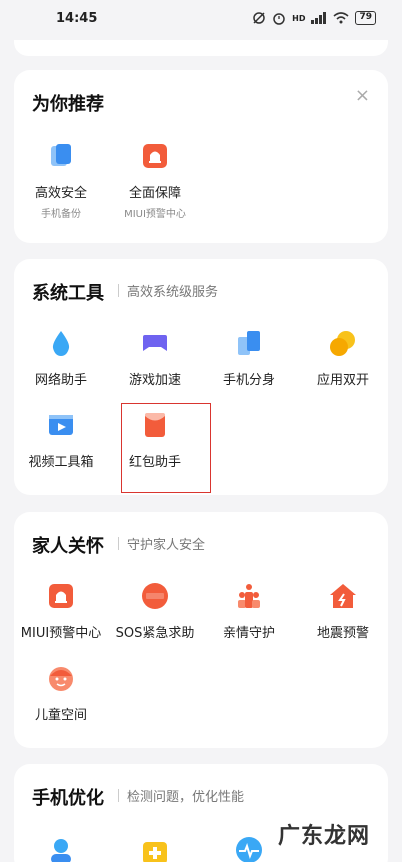  What do you see at coordinates (60, 380) in the screenshot?
I see `item-label: 网络助手` at bounding box center [60, 380].